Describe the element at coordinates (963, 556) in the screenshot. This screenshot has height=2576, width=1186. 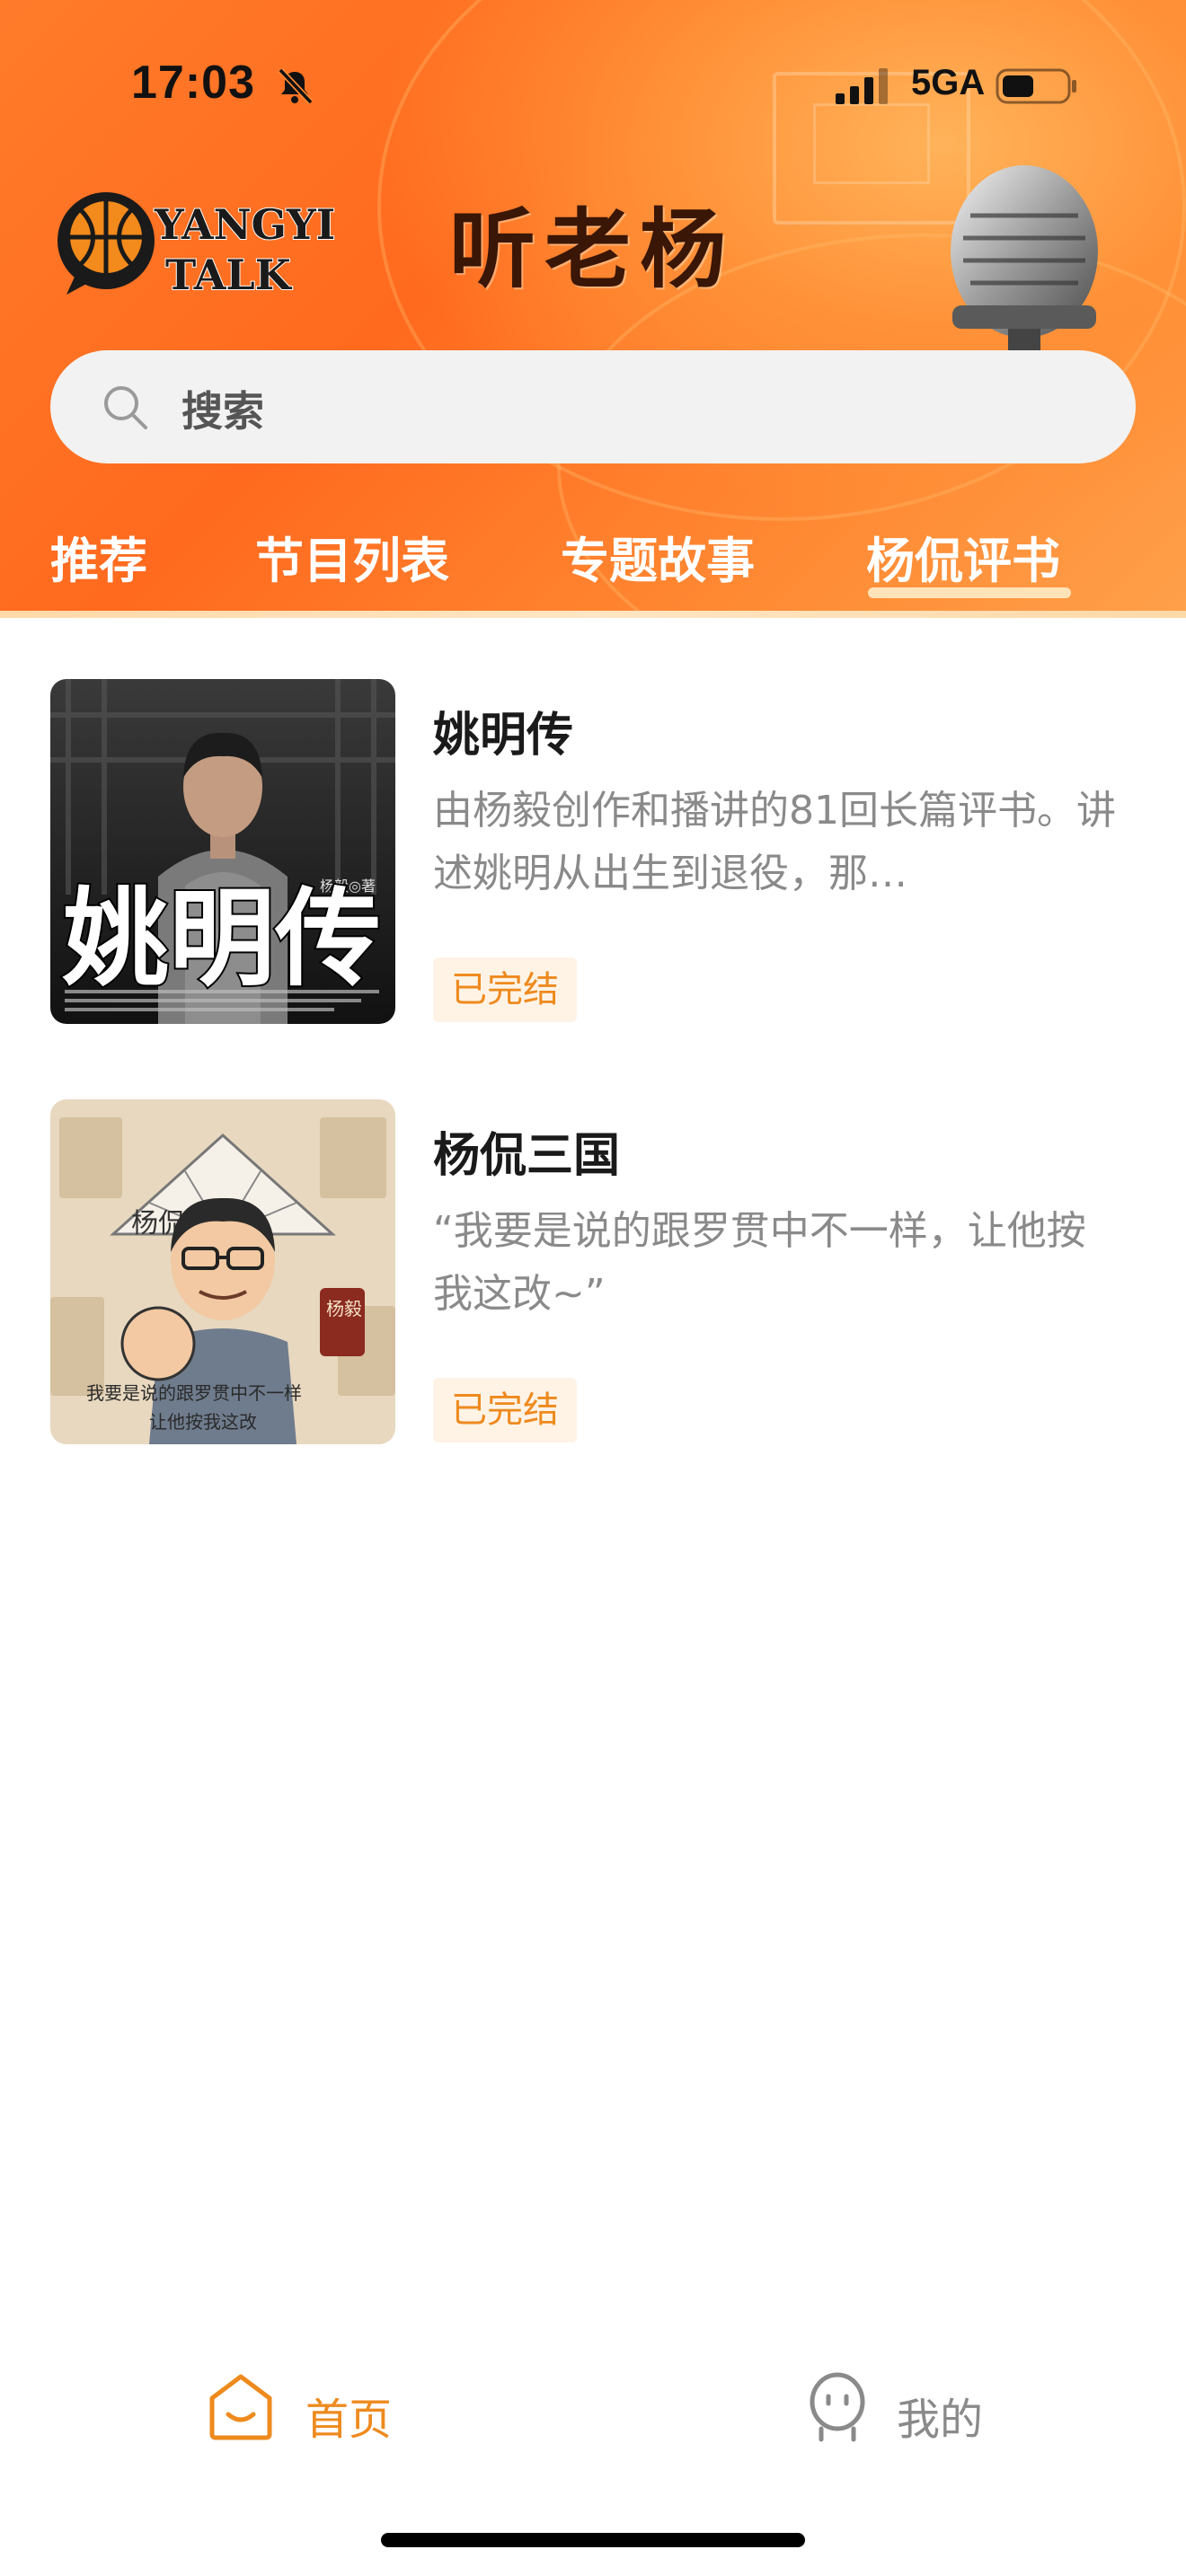
I see `tab-yangkan-storytelling: 杨侃评书` at that location.